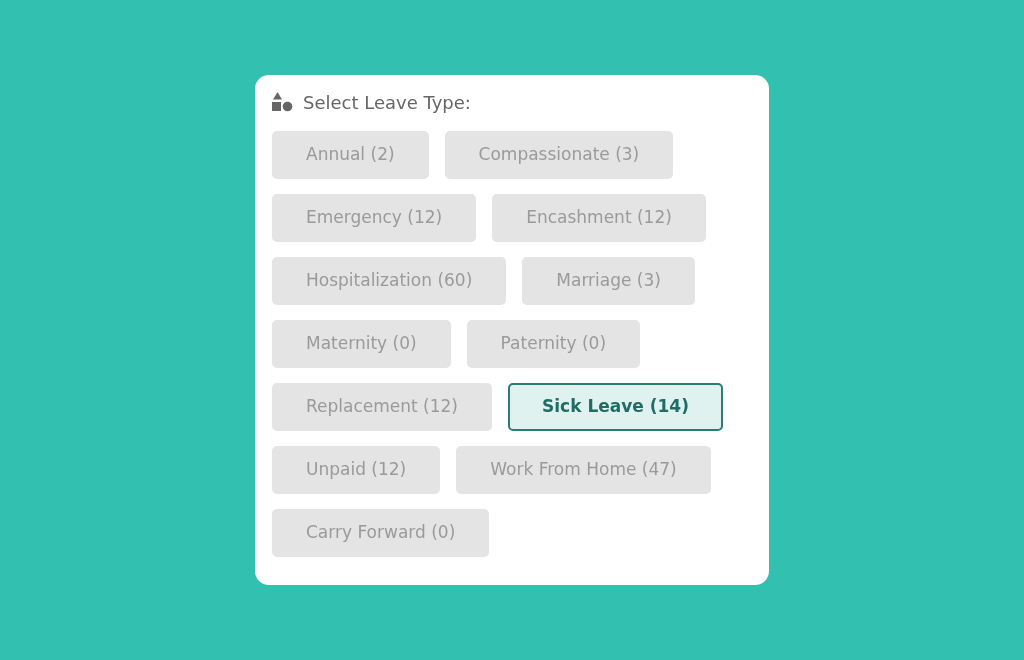 The image size is (1024, 660). I want to click on leave-type-button: Hospitalization (60), so click(389, 281).